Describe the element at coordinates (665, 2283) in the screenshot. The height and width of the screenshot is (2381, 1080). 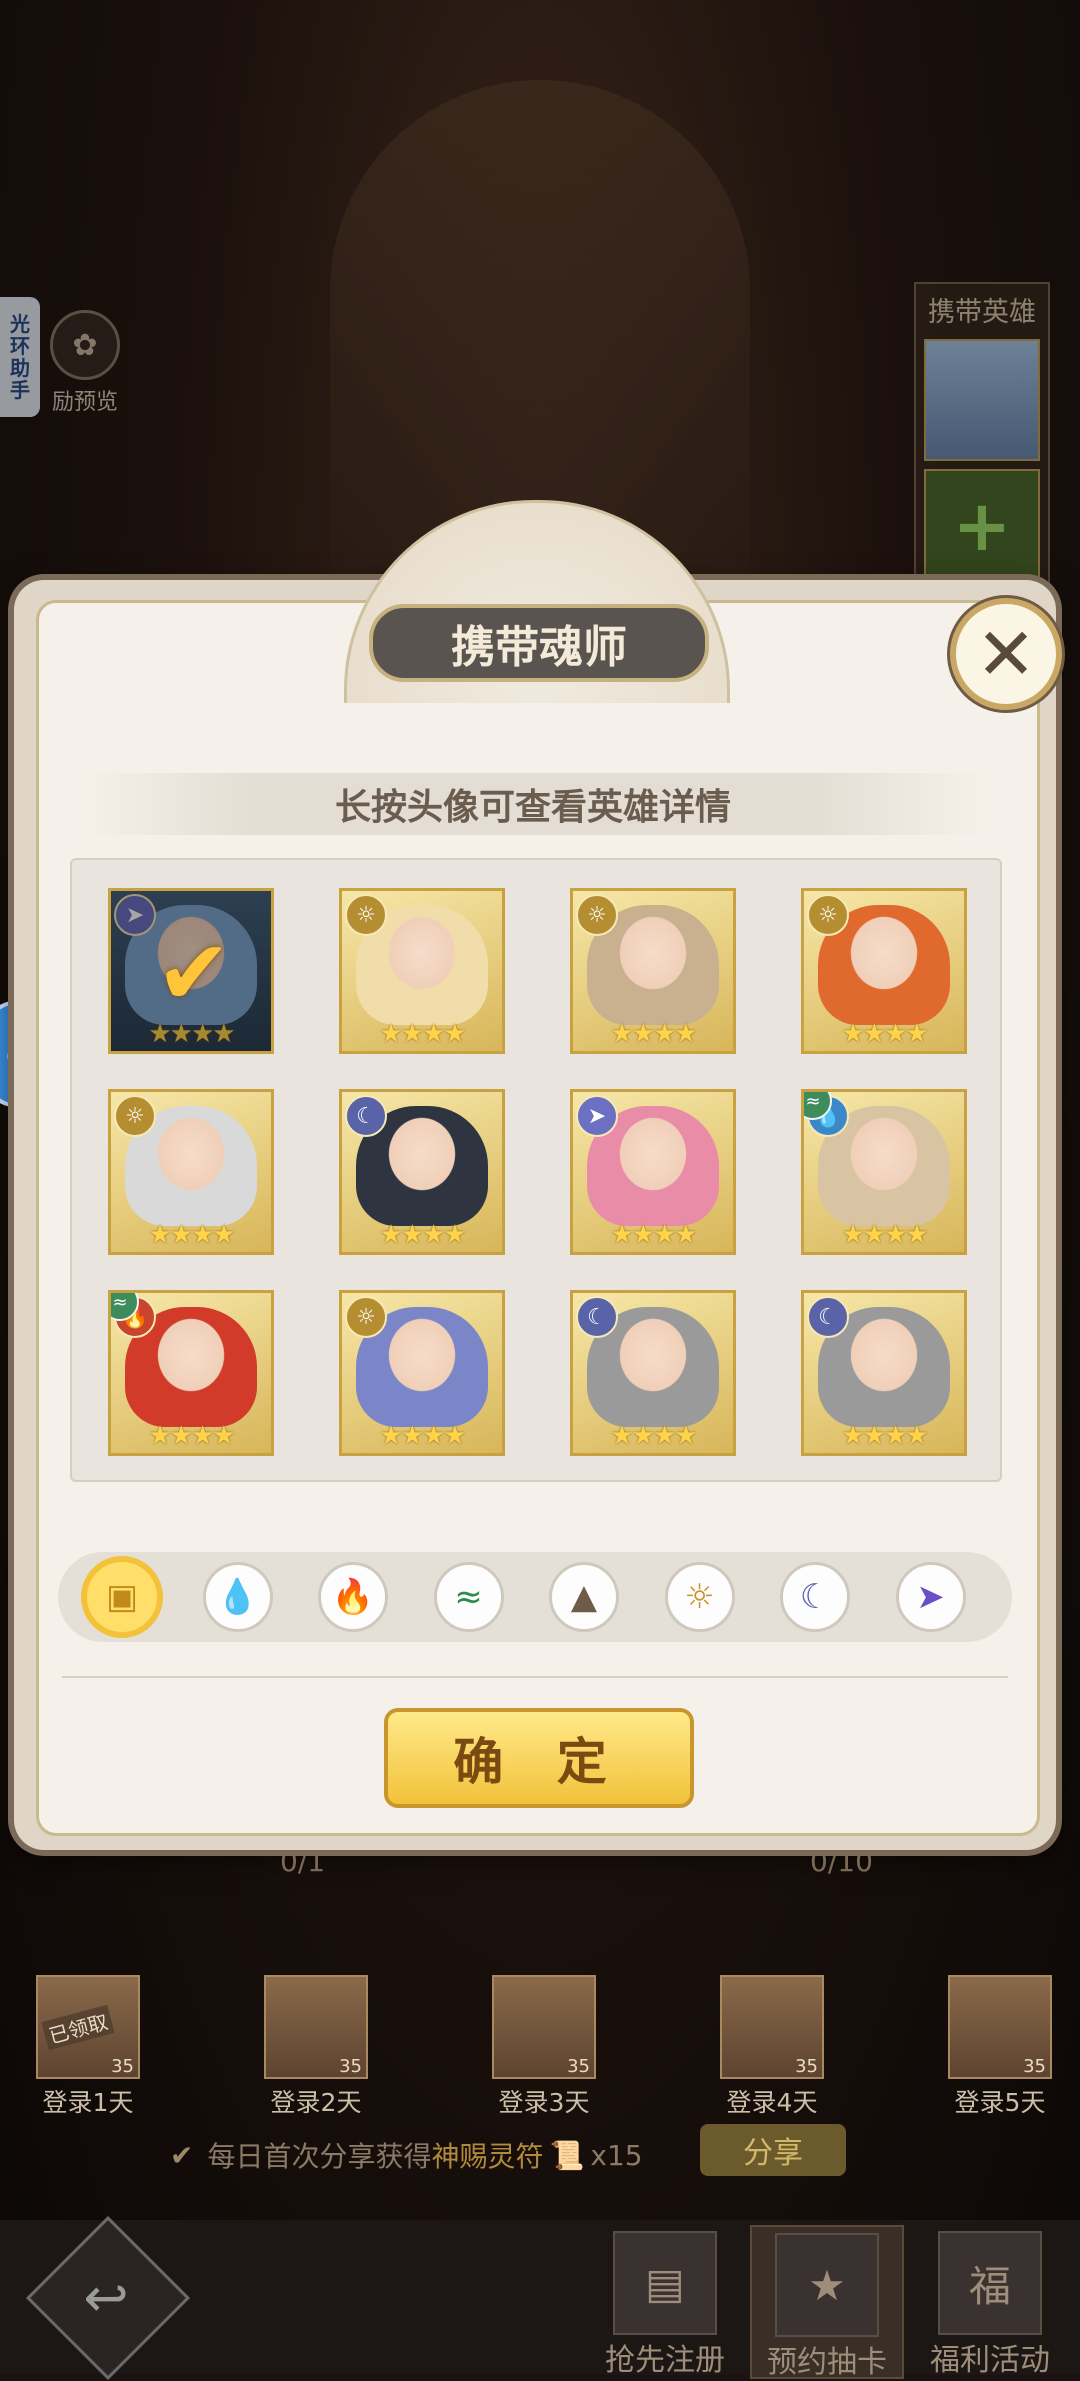
I see `cards-icon: ▤` at that location.